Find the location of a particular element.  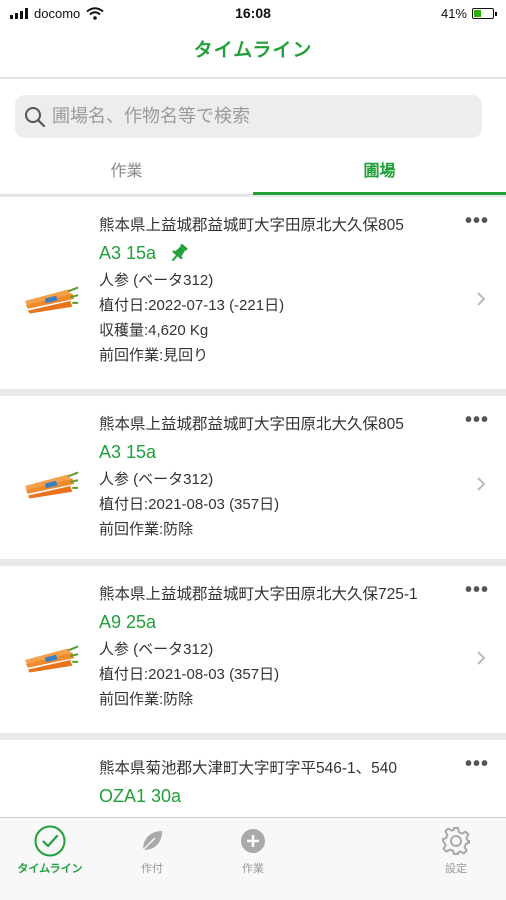

field-name: A9 25a is located at coordinates (282, 622).